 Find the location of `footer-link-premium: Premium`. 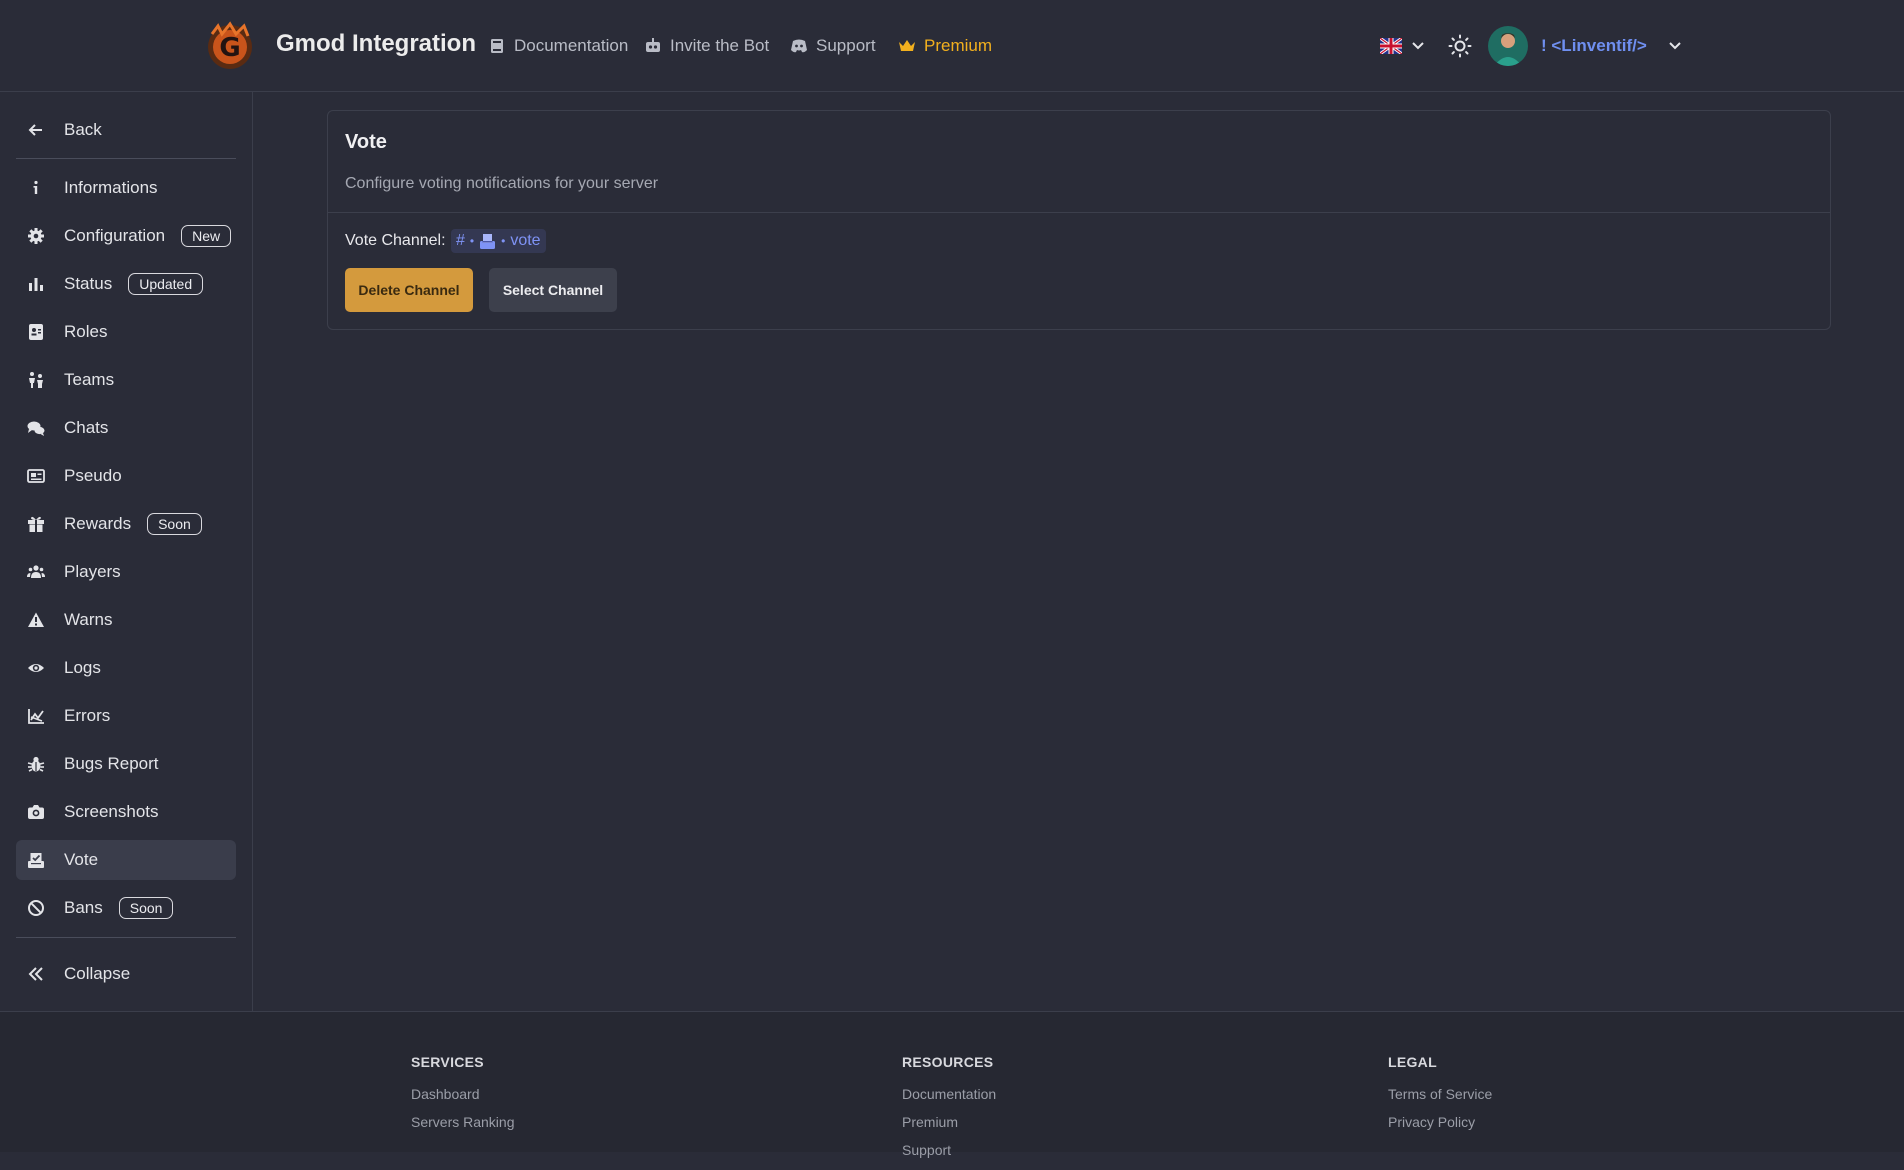

footer-link-premium: Premium is located at coordinates (949, 1122).